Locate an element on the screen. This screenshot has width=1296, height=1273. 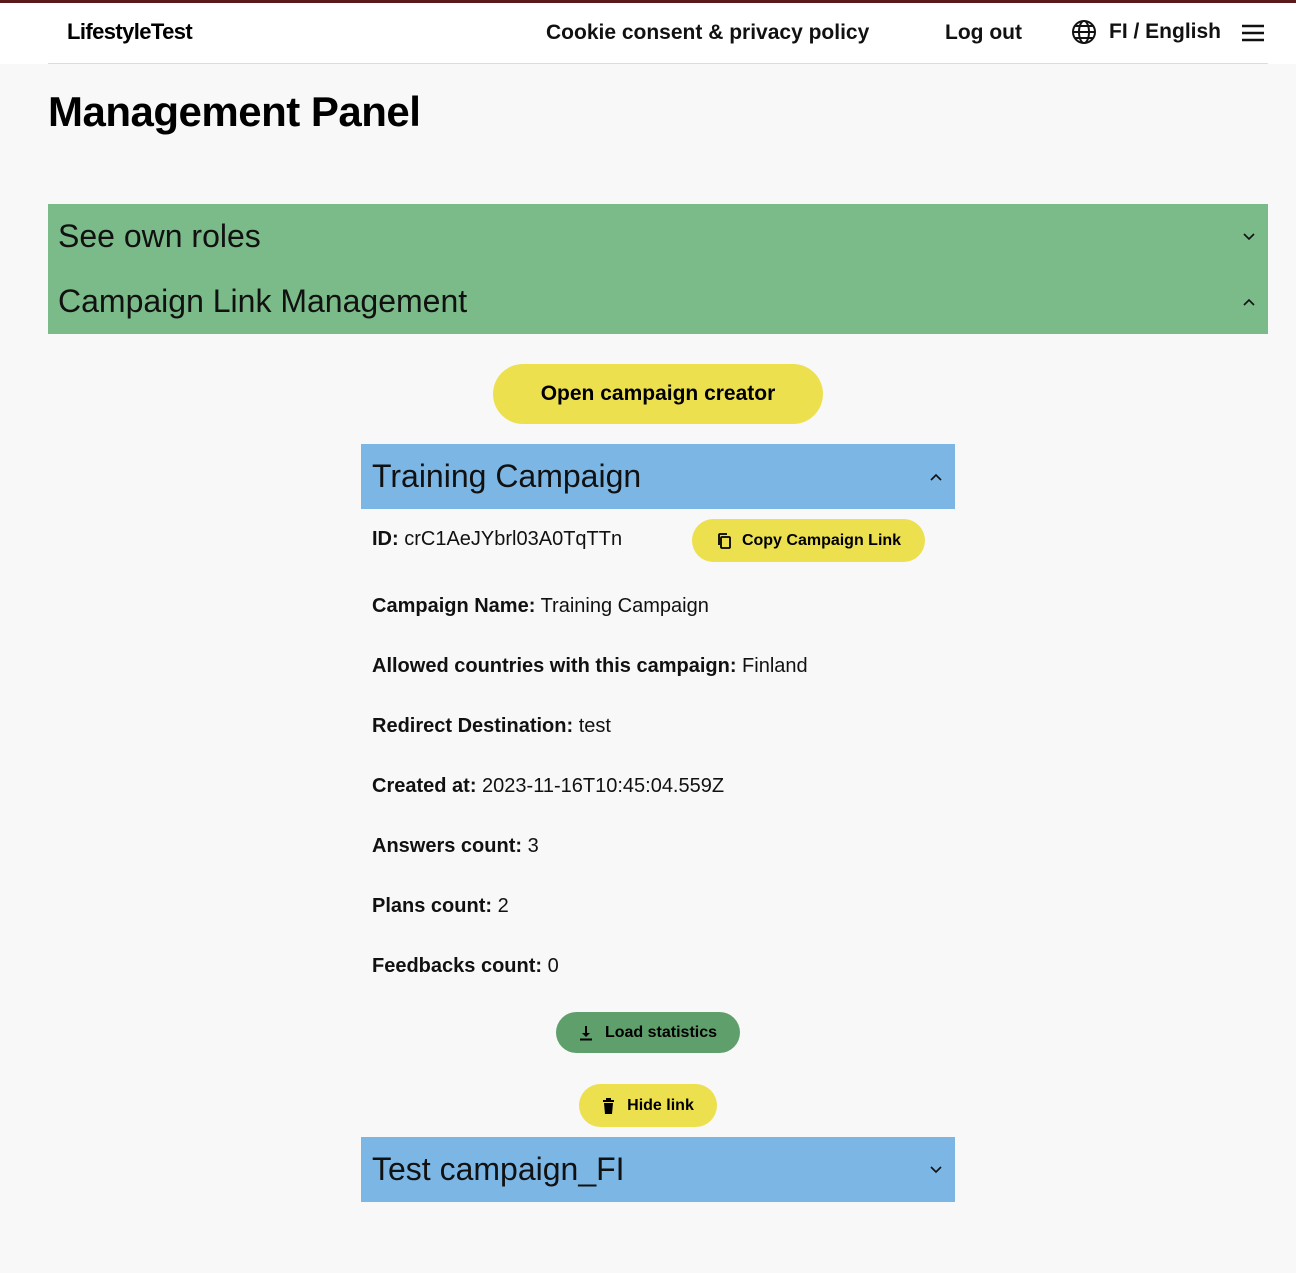
copy-icon is located at coordinates (724, 541).